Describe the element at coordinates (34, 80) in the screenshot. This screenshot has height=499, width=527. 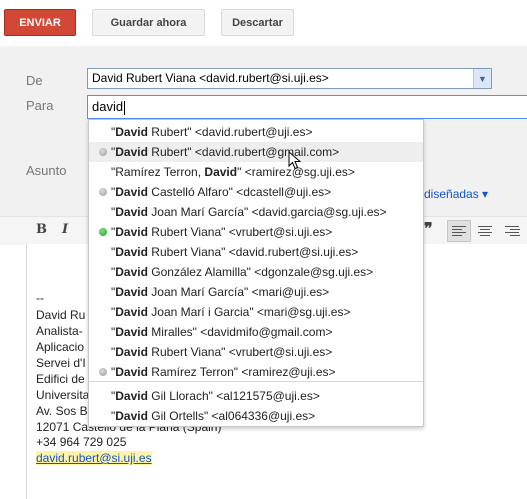
I see `from-label: De` at that location.